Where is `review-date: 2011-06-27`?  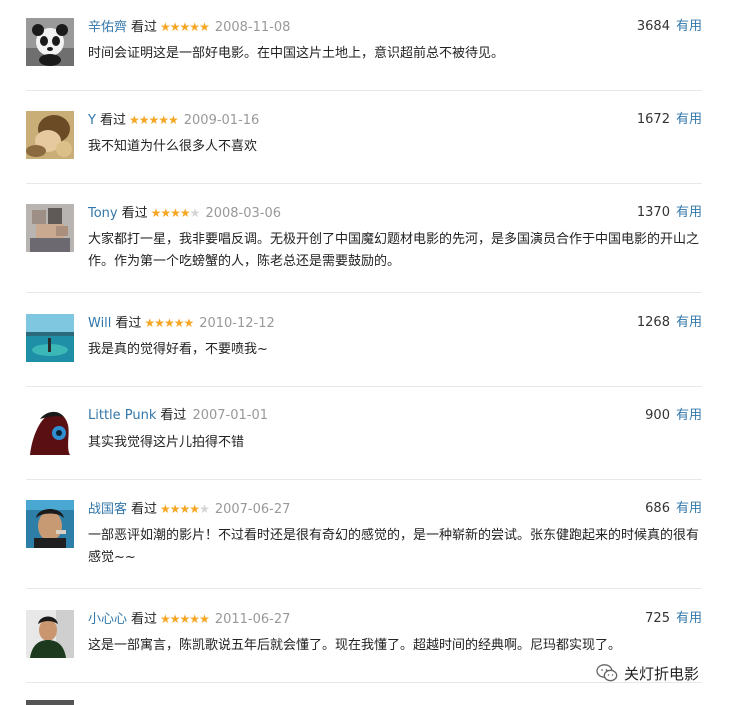
review-date: 2011-06-27 is located at coordinates (252, 619).